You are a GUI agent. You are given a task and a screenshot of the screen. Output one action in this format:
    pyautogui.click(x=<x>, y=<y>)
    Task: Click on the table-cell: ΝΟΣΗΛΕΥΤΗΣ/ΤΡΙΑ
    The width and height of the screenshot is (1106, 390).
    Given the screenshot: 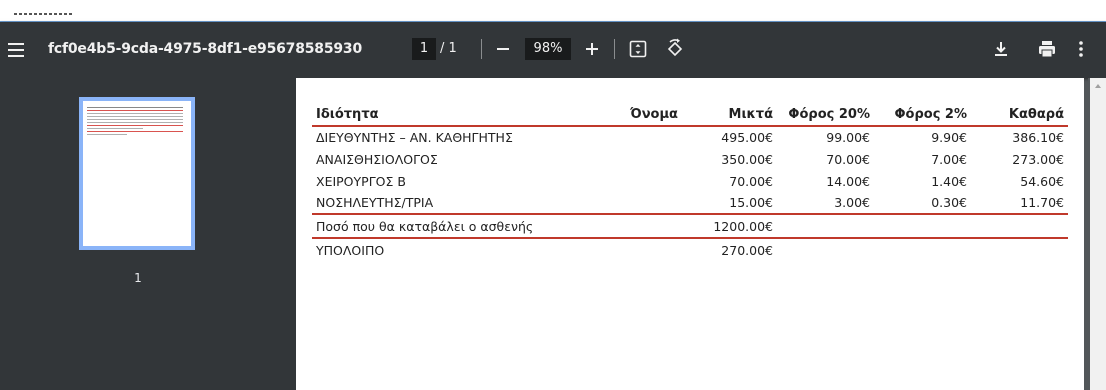 What is the action you would take?
    pyautogui.click(x=457, y=203)
    